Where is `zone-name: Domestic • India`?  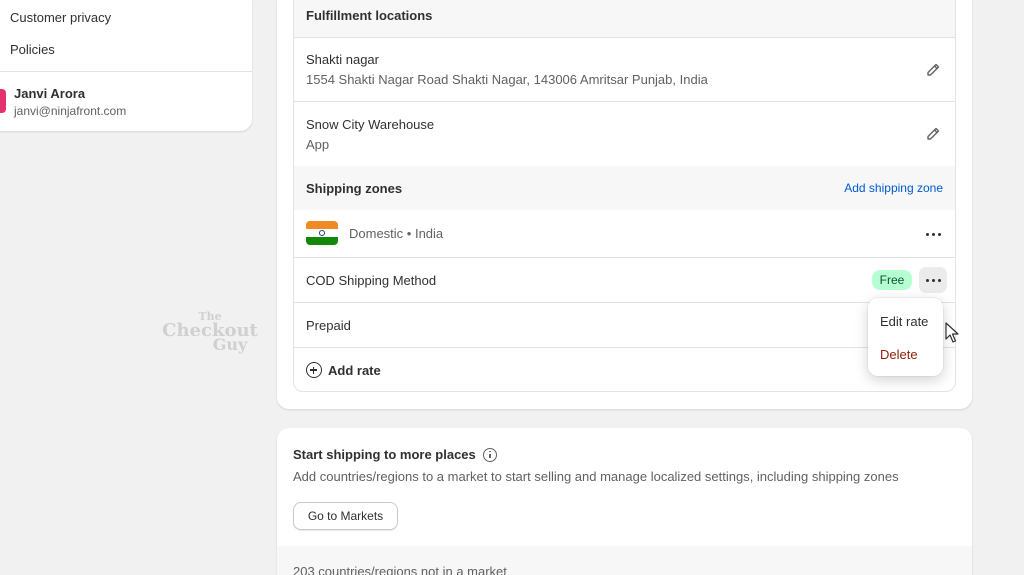 zone-name: Domestic • India is located at coordinates (396, 233).